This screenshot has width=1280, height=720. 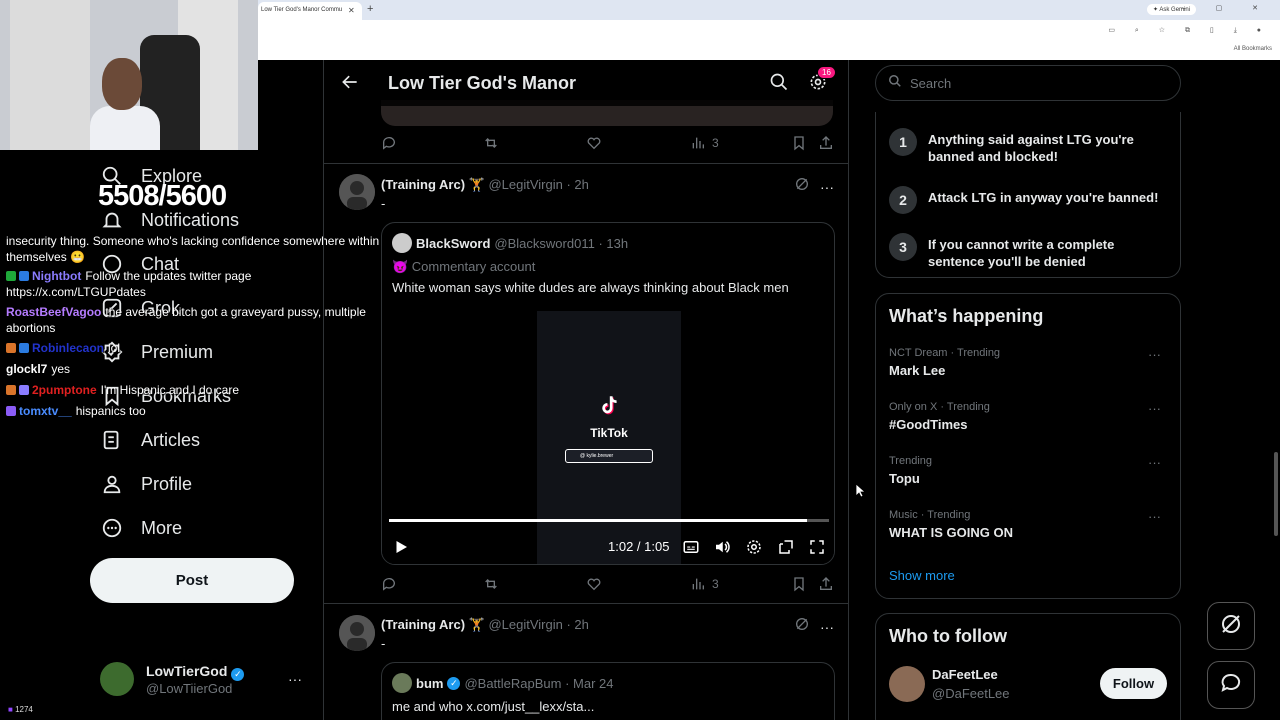 I want to click on new-tab-icon: +, so click(x=370, y=9).